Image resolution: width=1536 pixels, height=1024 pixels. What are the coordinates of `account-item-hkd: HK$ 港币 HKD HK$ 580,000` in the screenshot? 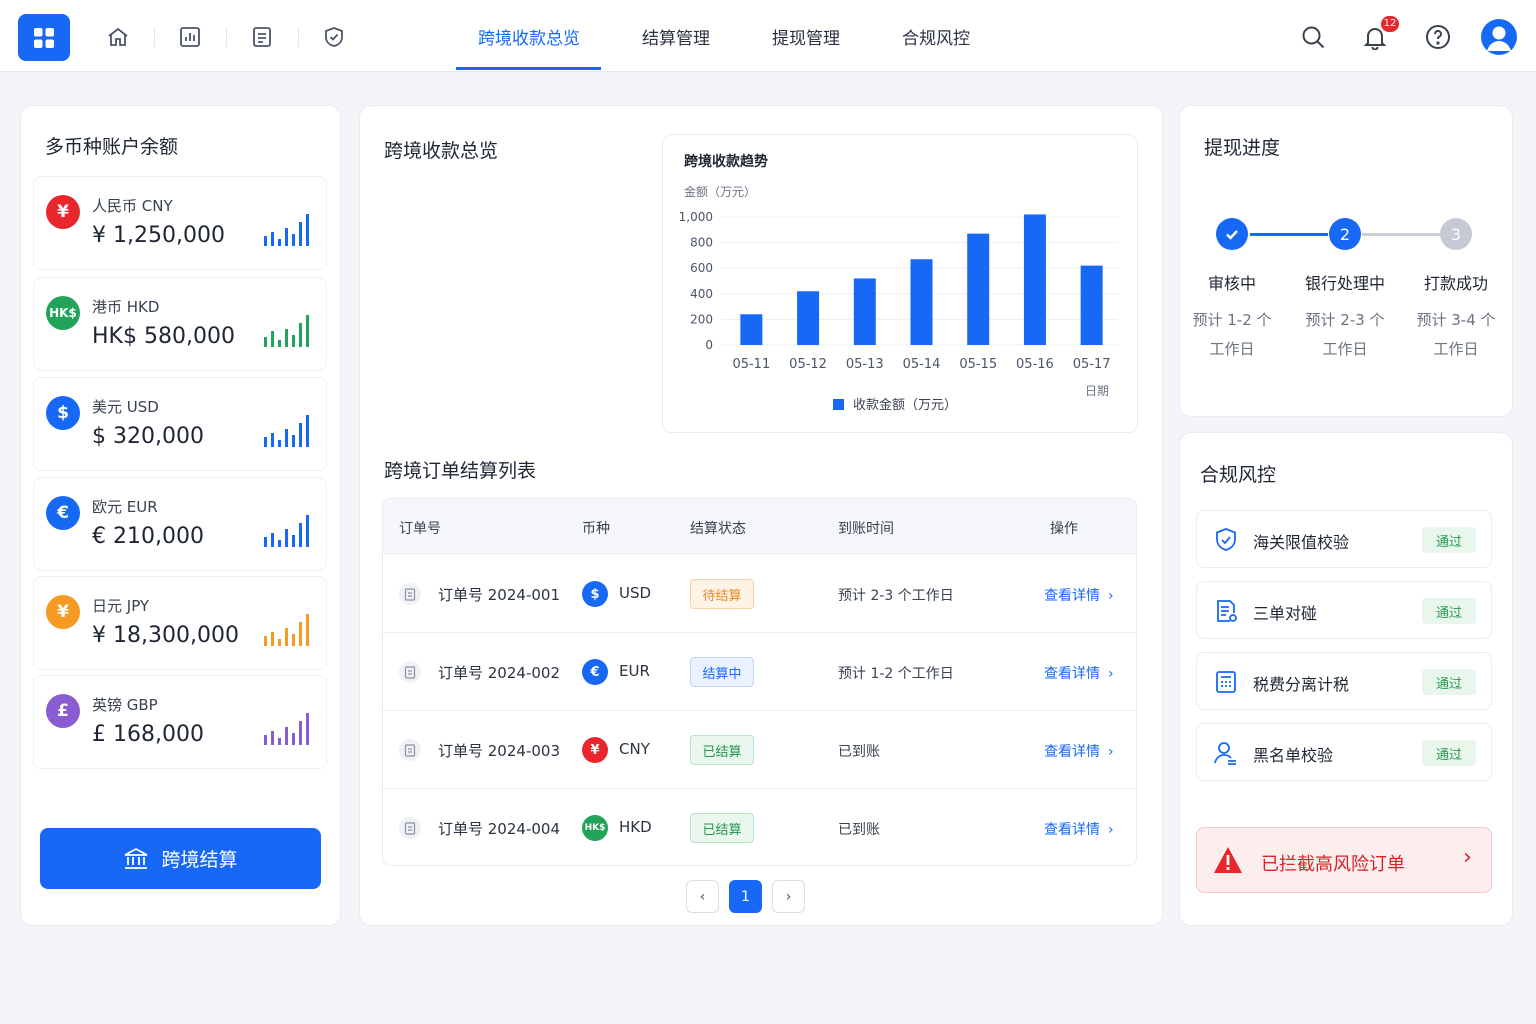 It's located at (180, 324).